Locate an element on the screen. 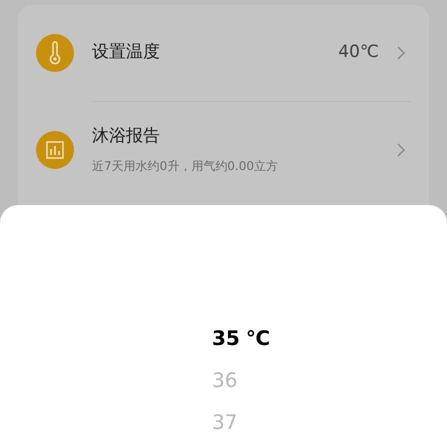  thermometer-icon is located at coordinates (55, 53).